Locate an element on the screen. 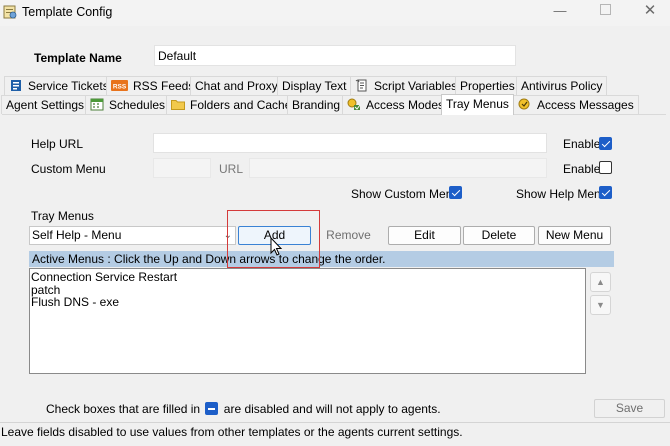  template-name-input is located at coordinates (335, 55).